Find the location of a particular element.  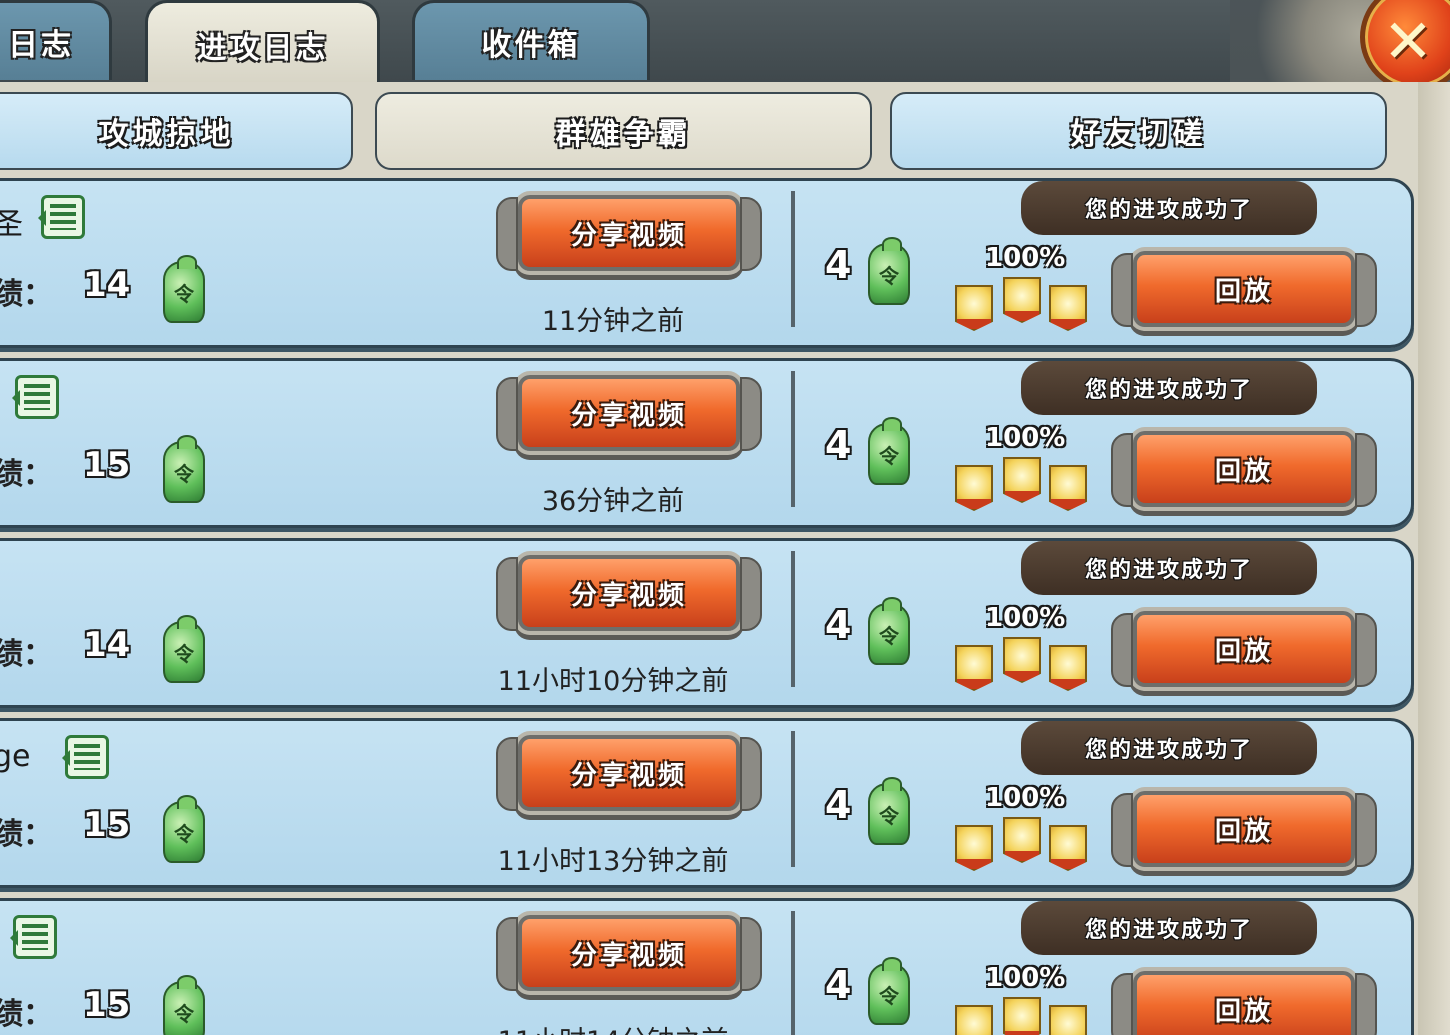

close-icon: ✕ is located at coordinates (1408, 42).